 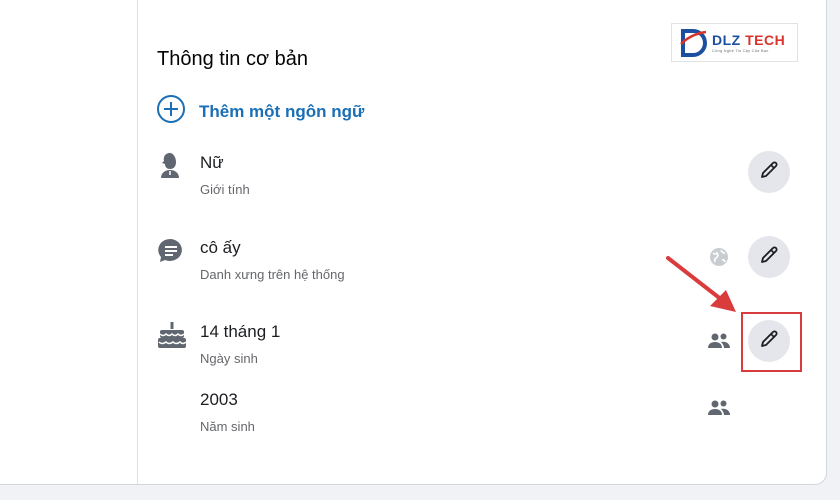 I want to click on add-language-button: Thêm một ngôn ngữ, so click(x=260, y=111).